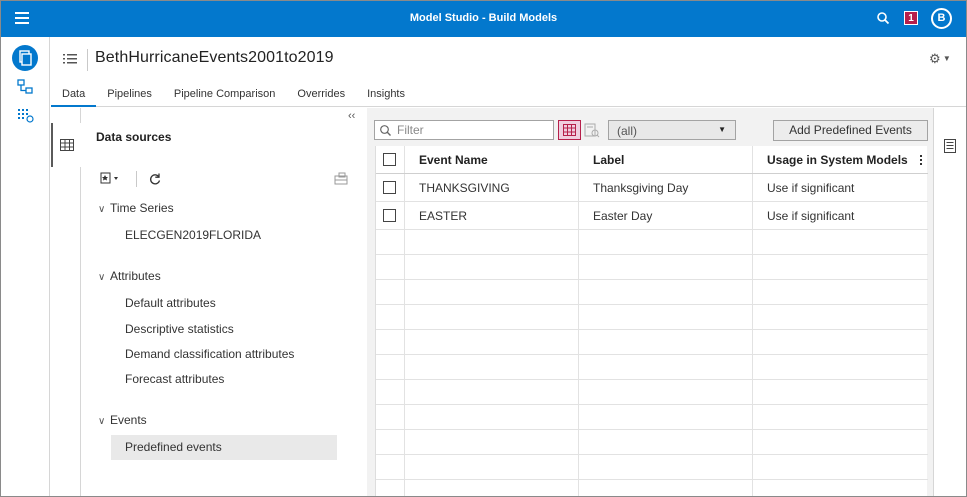  What do you see at coordinates (672, 130) in the screenshot?
I see `event-type-select: (all) ▼` at bounding box center [672, 130].